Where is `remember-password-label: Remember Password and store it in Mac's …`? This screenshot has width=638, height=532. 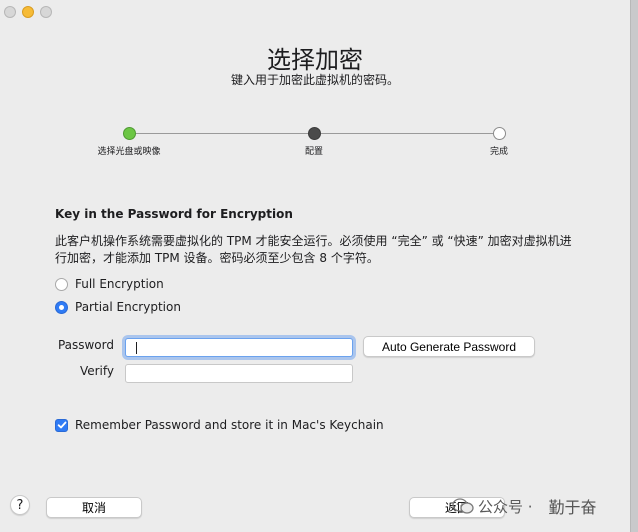
remember-password-label: Remember Password and store it in Mac's … is located at coordinates (229, 425).